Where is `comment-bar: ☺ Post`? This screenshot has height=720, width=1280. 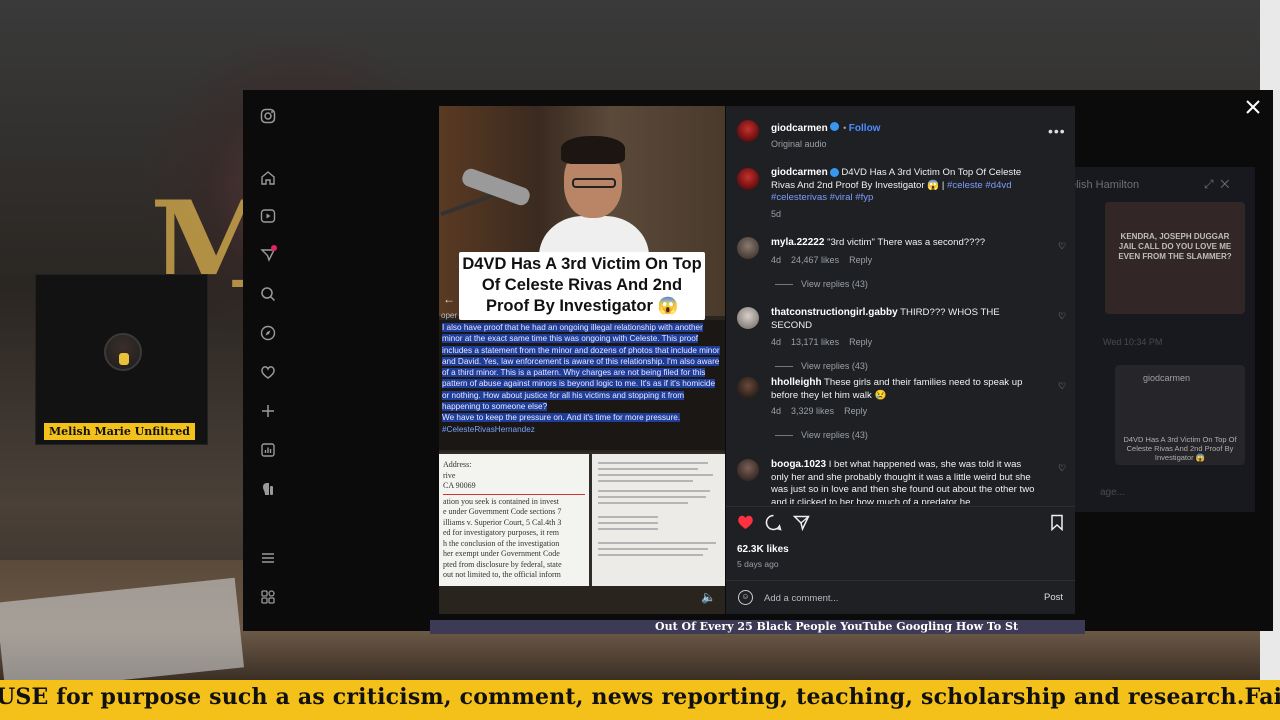
comment-bar: ☺ Post is located at coordinates (900, 597).